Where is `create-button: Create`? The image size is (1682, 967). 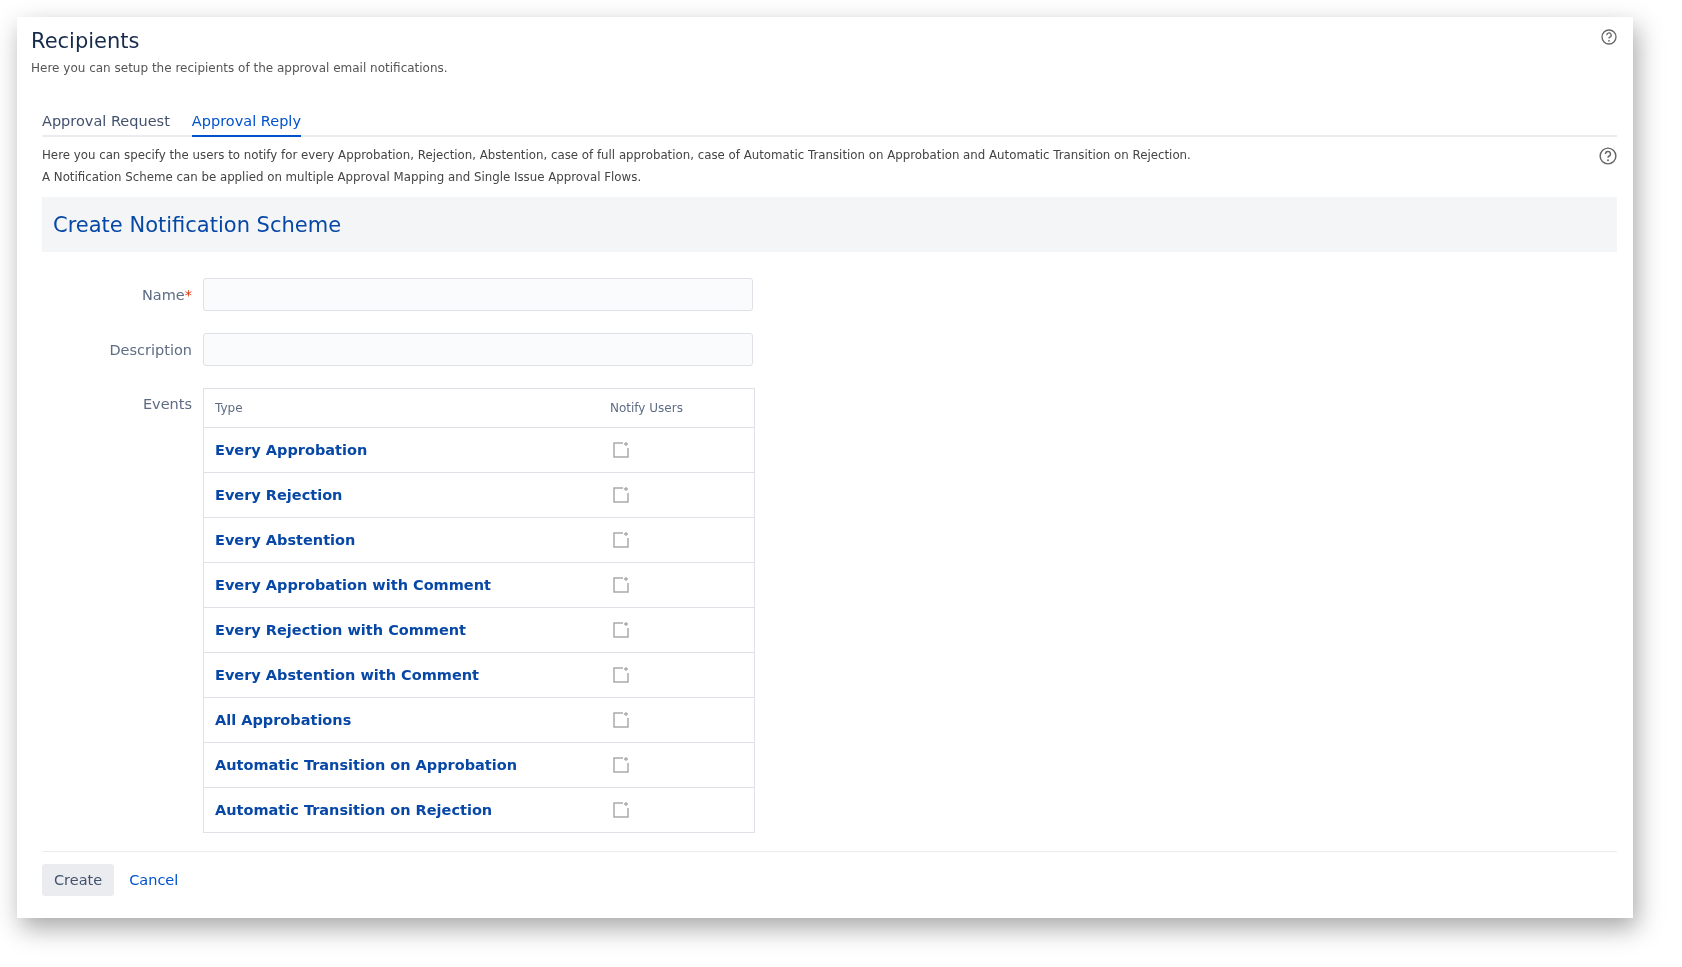 create-button: Create is located at coordinates (78, 880).